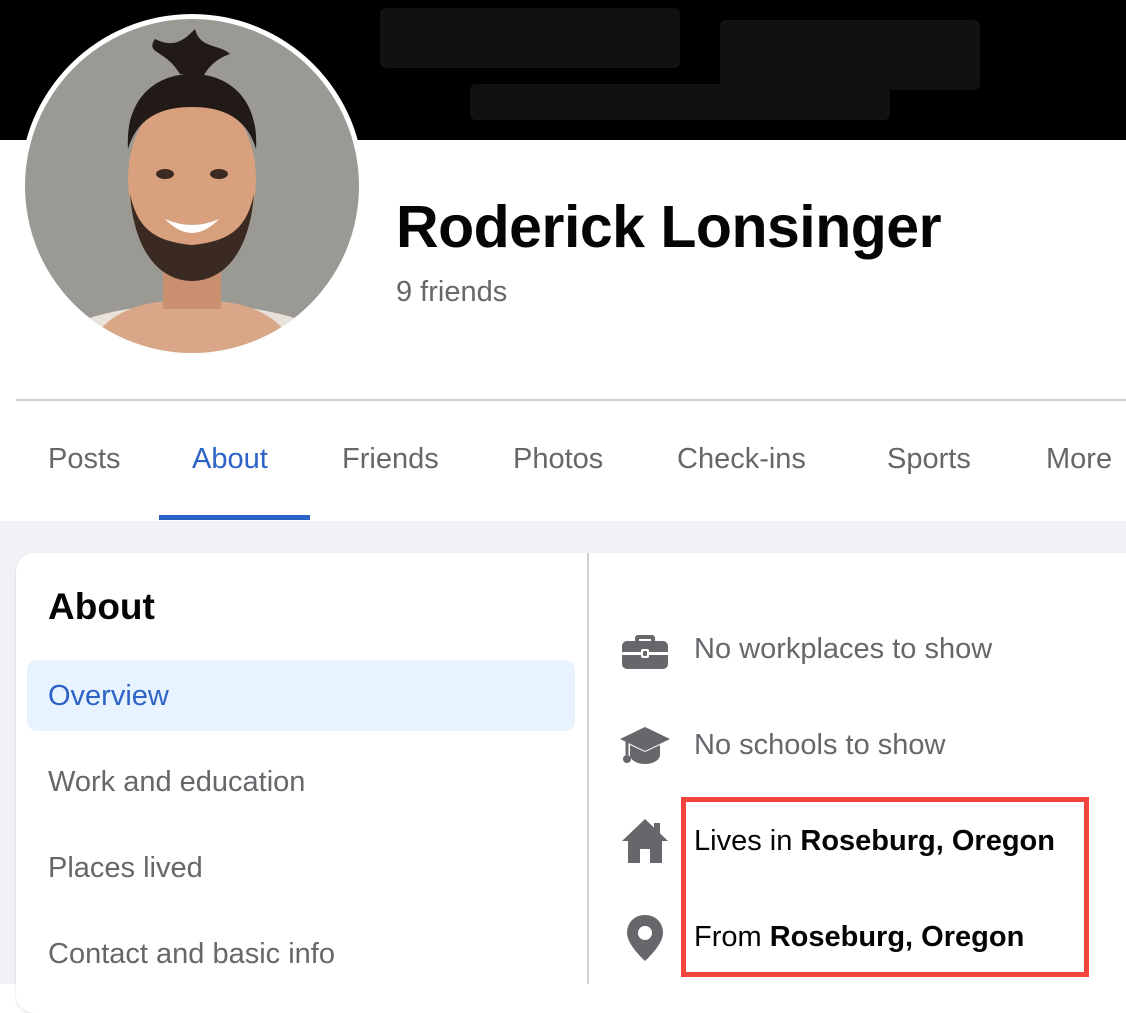  Describe the element at coordinates (885, 887) in the screenshot. I see `highlight-annotation-box` at that location.